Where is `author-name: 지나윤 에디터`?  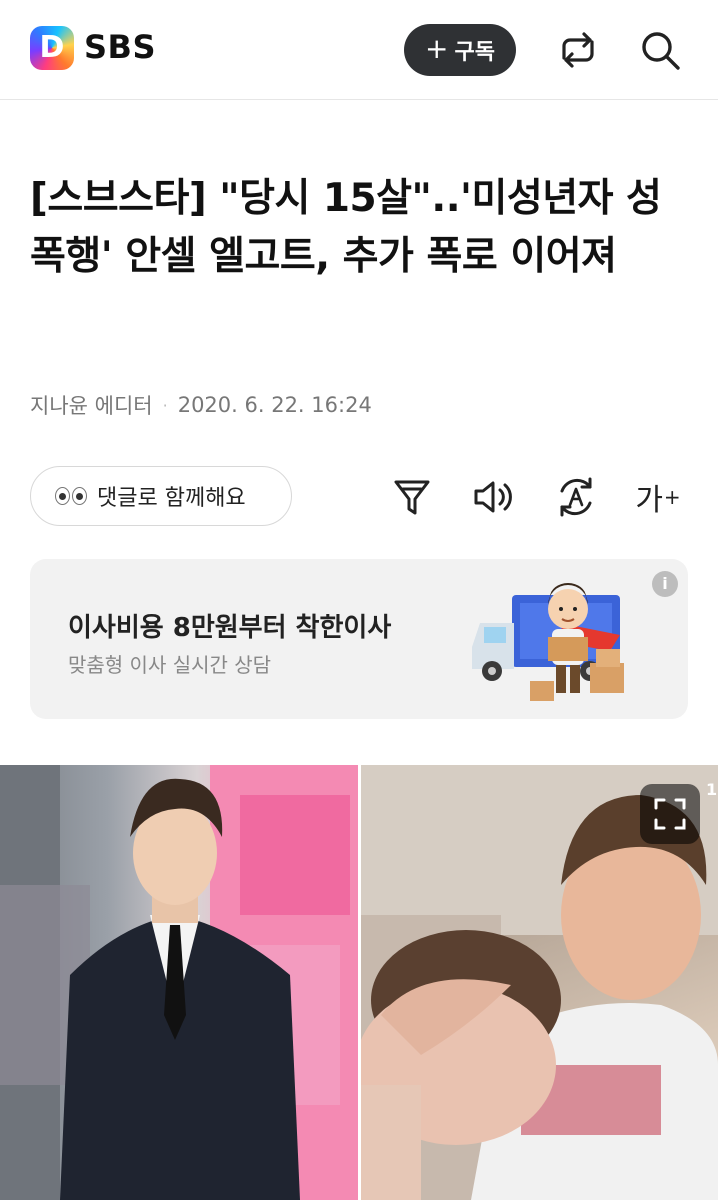 author-name: 지나윤 에디터 is located at coordinates (91, 405).